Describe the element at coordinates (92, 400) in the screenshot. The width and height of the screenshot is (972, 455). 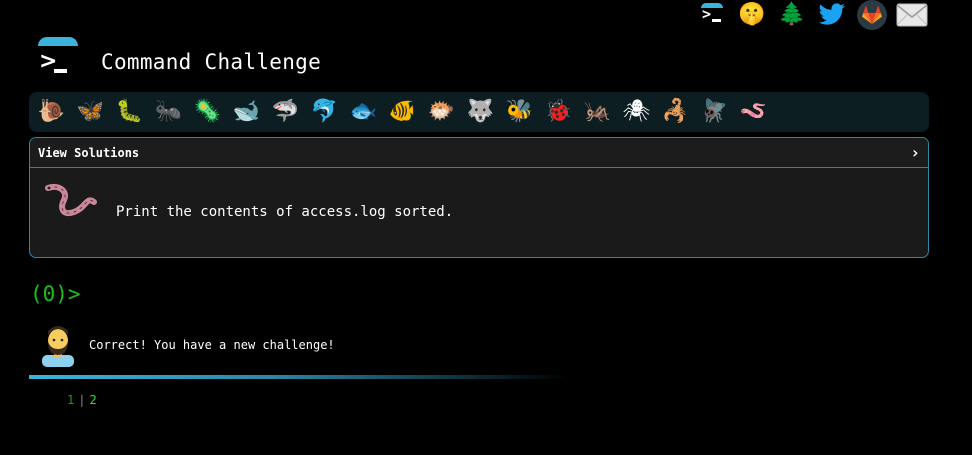
I see `page-link-2: 2` at that location.